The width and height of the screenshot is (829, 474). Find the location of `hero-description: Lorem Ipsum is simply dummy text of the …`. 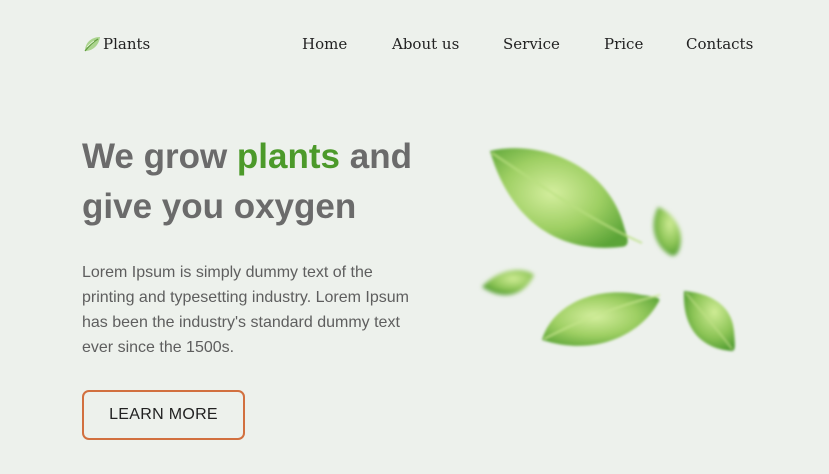

hero-description: Lorem Ipsum is simply dummy text of the … is located at coordinates (245, 310).